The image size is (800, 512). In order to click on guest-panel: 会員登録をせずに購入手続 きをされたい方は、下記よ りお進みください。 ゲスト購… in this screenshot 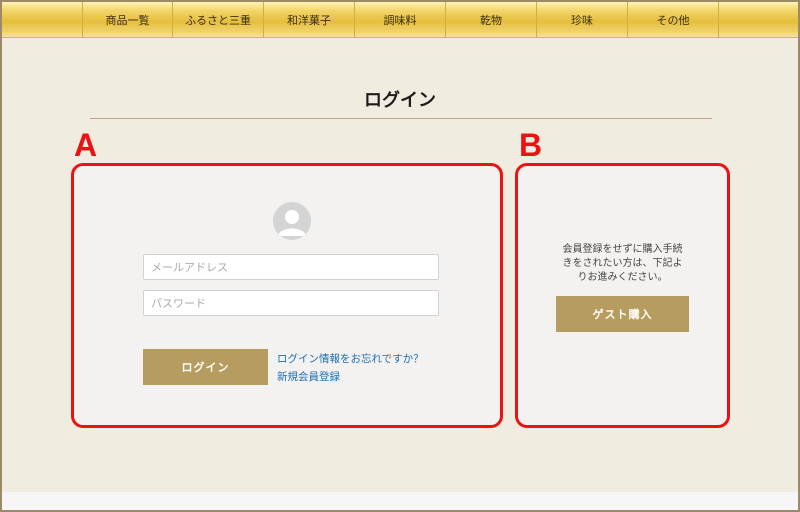, I will do `click(622, 295)`.